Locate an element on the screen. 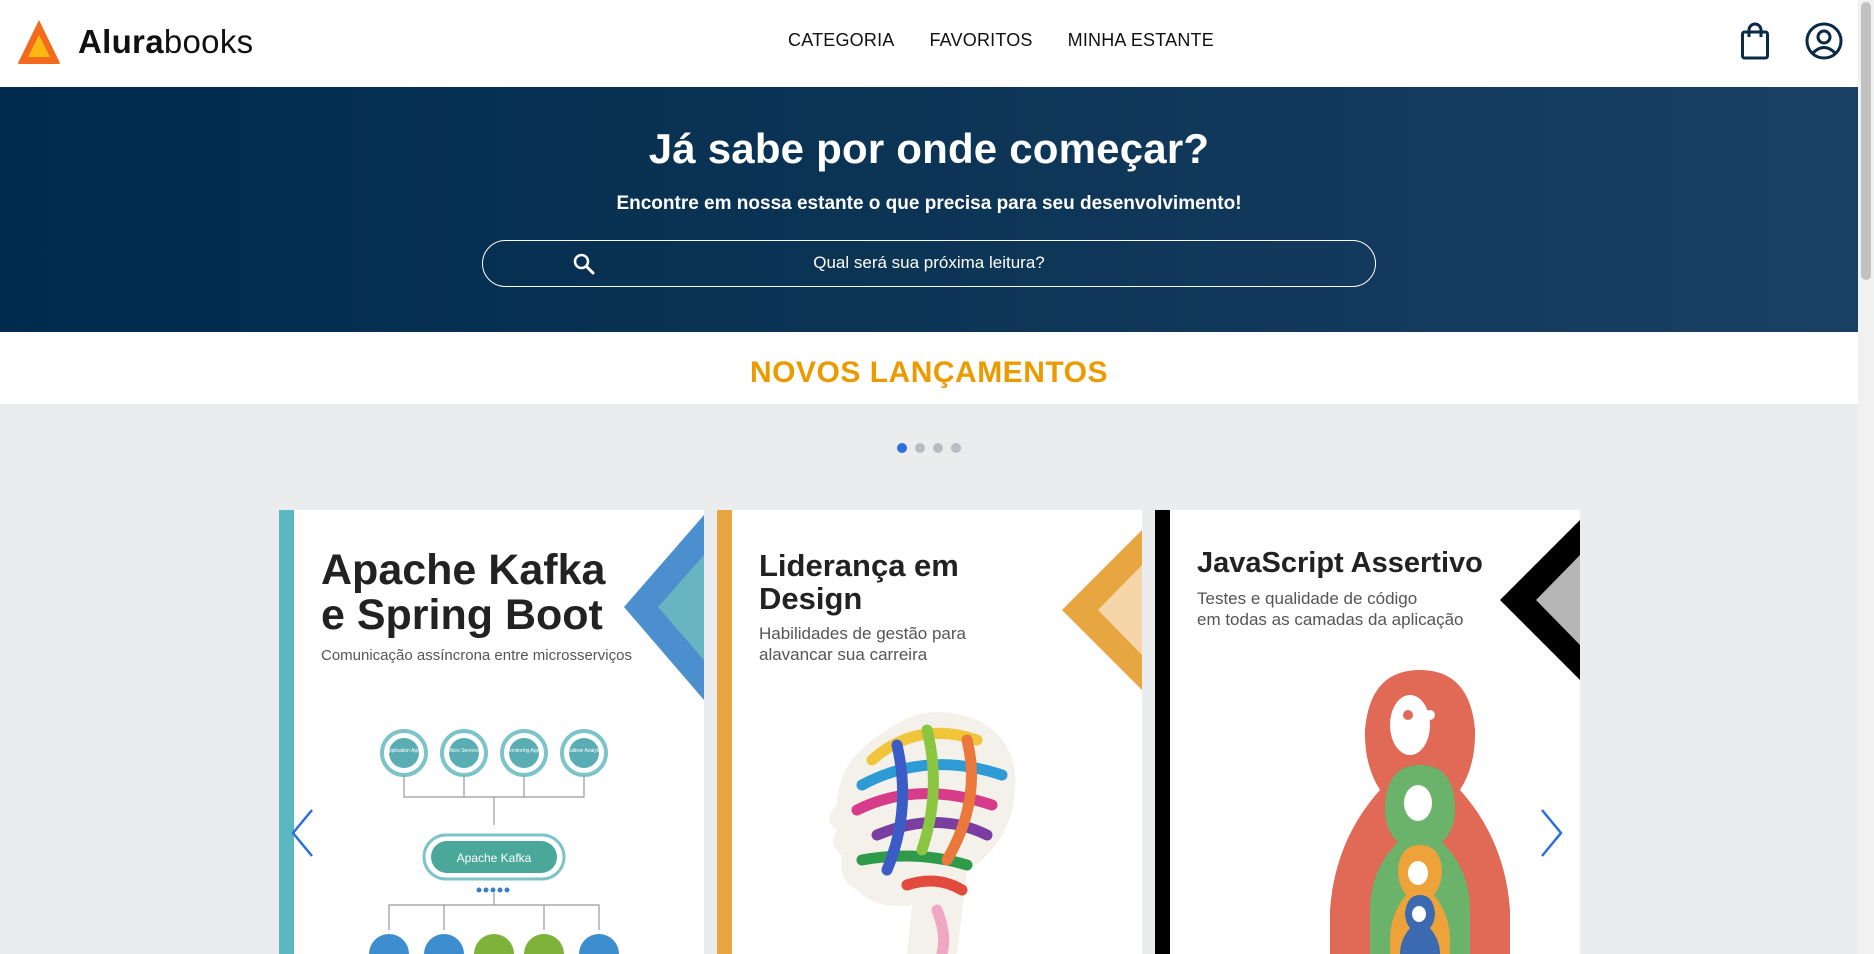 This screenshot has width=1874, height=954. shopping-bag-icon is located at coordinates (1755, 43).